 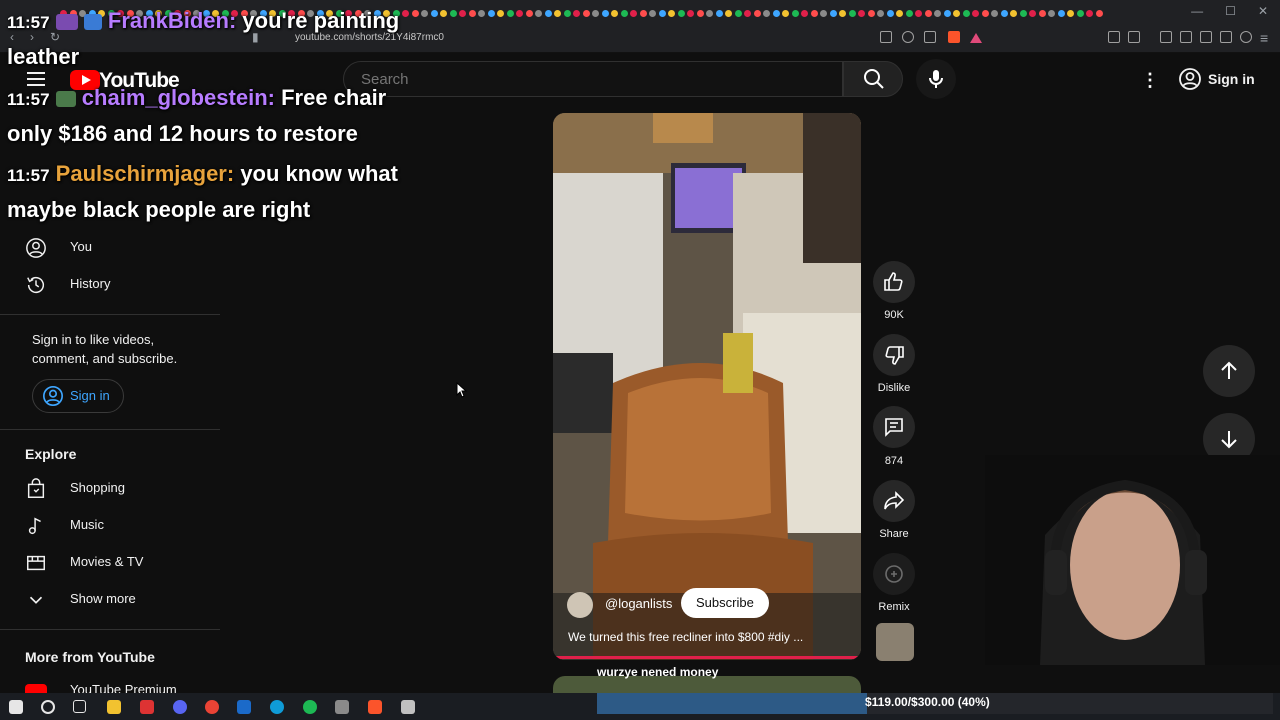 What do you see at coordinates (78, 396) in the screenshot?
I see `sidebar-sign-in-button: Sign in` at bounding box center [78, 396].